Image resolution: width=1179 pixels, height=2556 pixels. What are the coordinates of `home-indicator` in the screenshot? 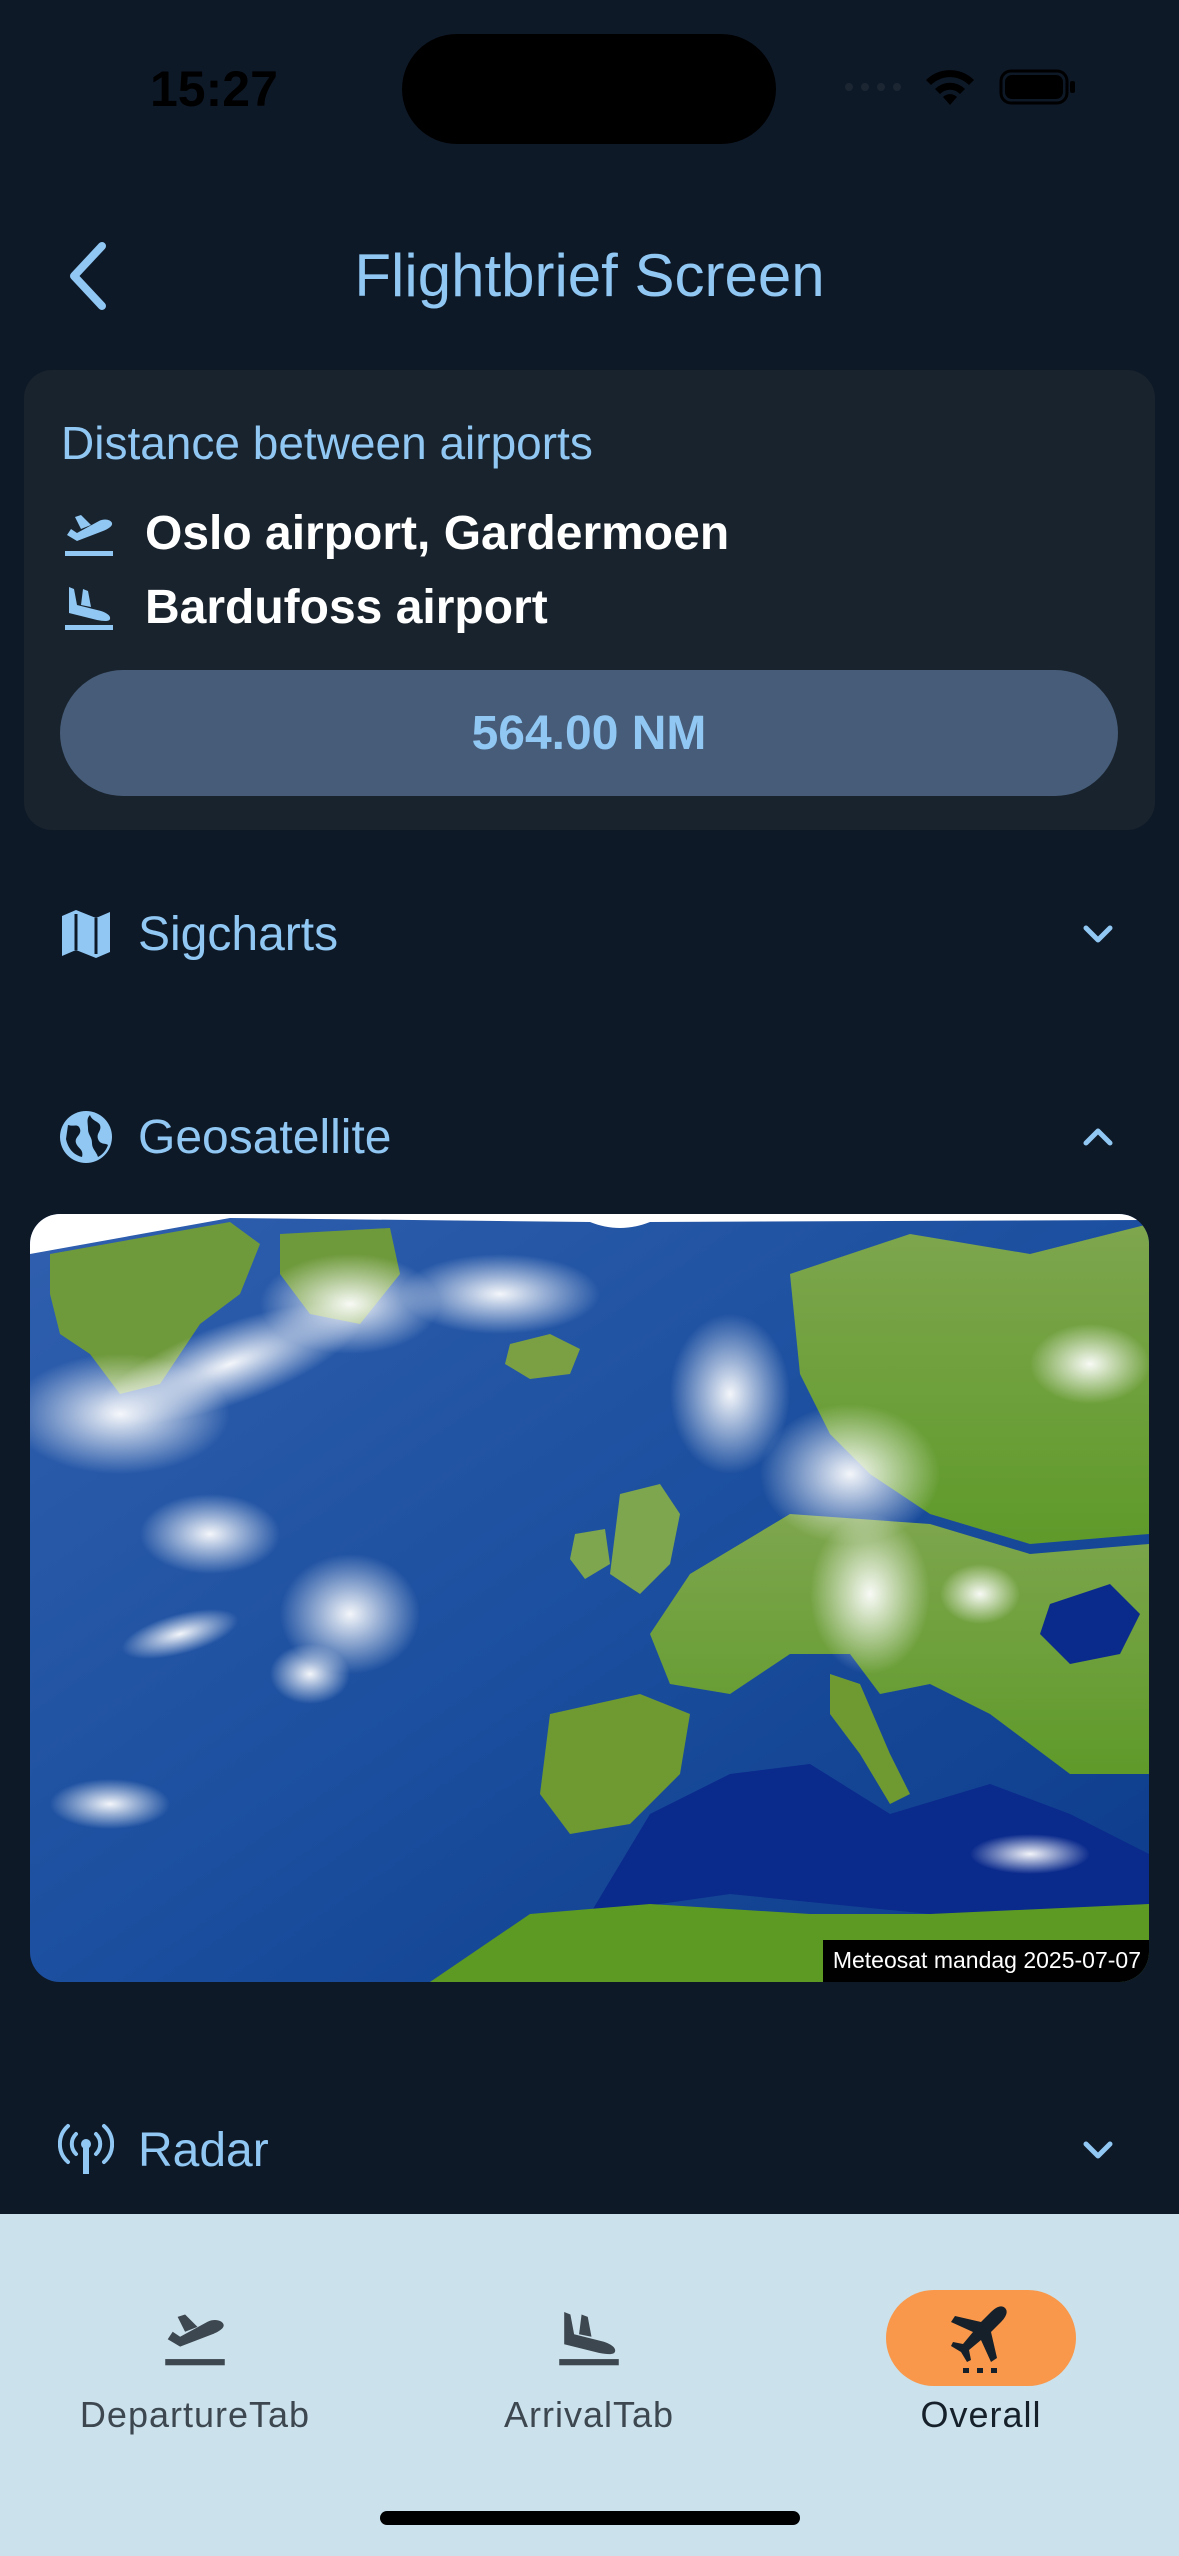 It's located at (590, 2518).